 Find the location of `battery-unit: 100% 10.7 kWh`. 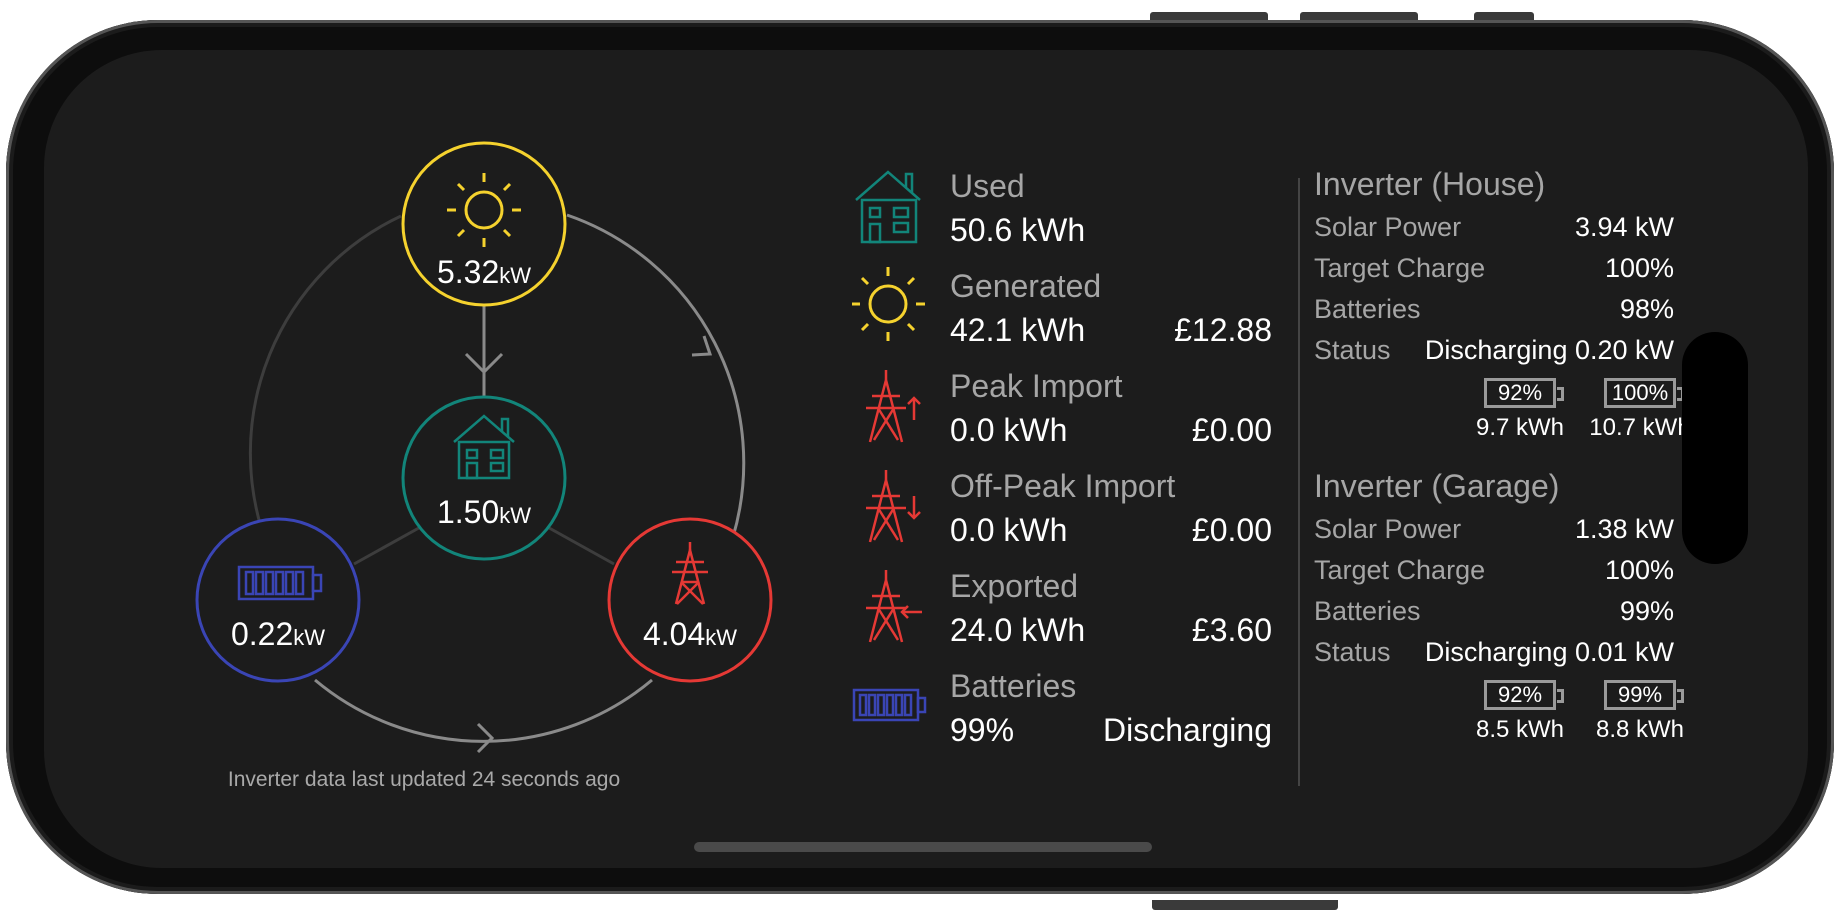

battery-unit: 100% 10.7 kWh is located at coordinates (1640, 410).